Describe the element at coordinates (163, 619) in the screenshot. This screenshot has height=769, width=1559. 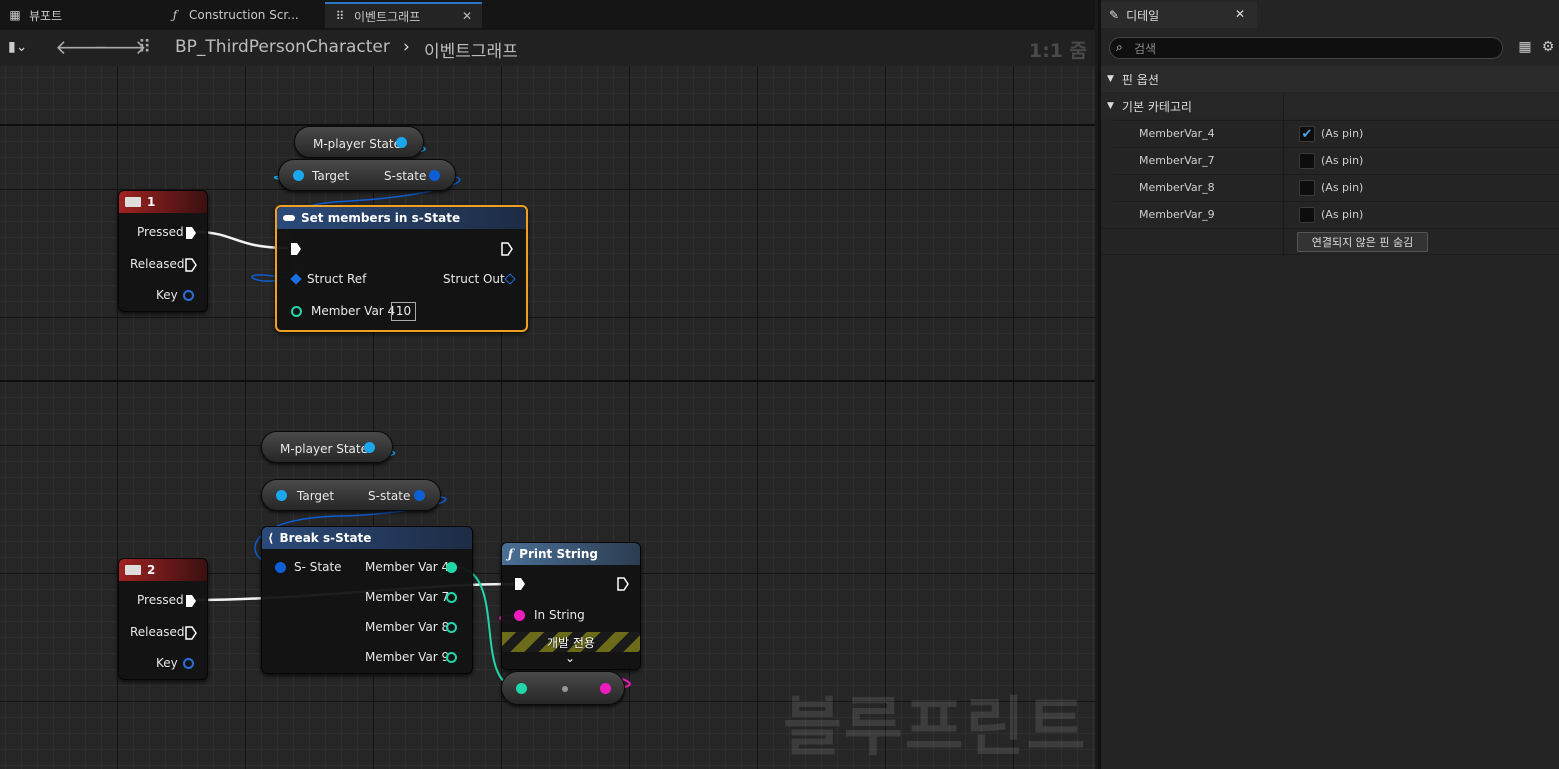
I see `key-event-node-2: 2 Pressed Released Key` at that location.